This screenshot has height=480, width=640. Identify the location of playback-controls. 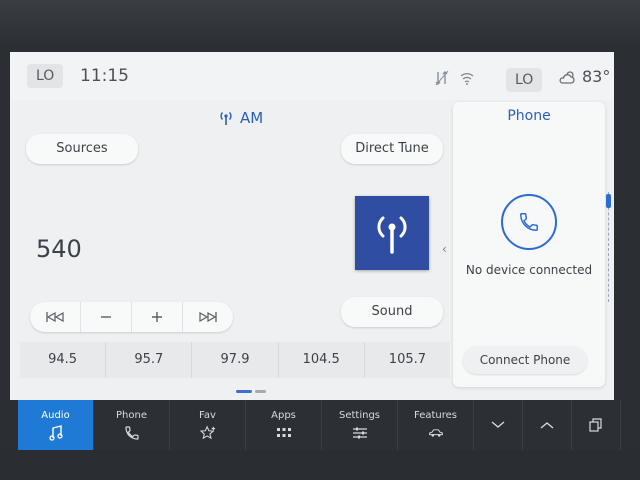
(131, 317).